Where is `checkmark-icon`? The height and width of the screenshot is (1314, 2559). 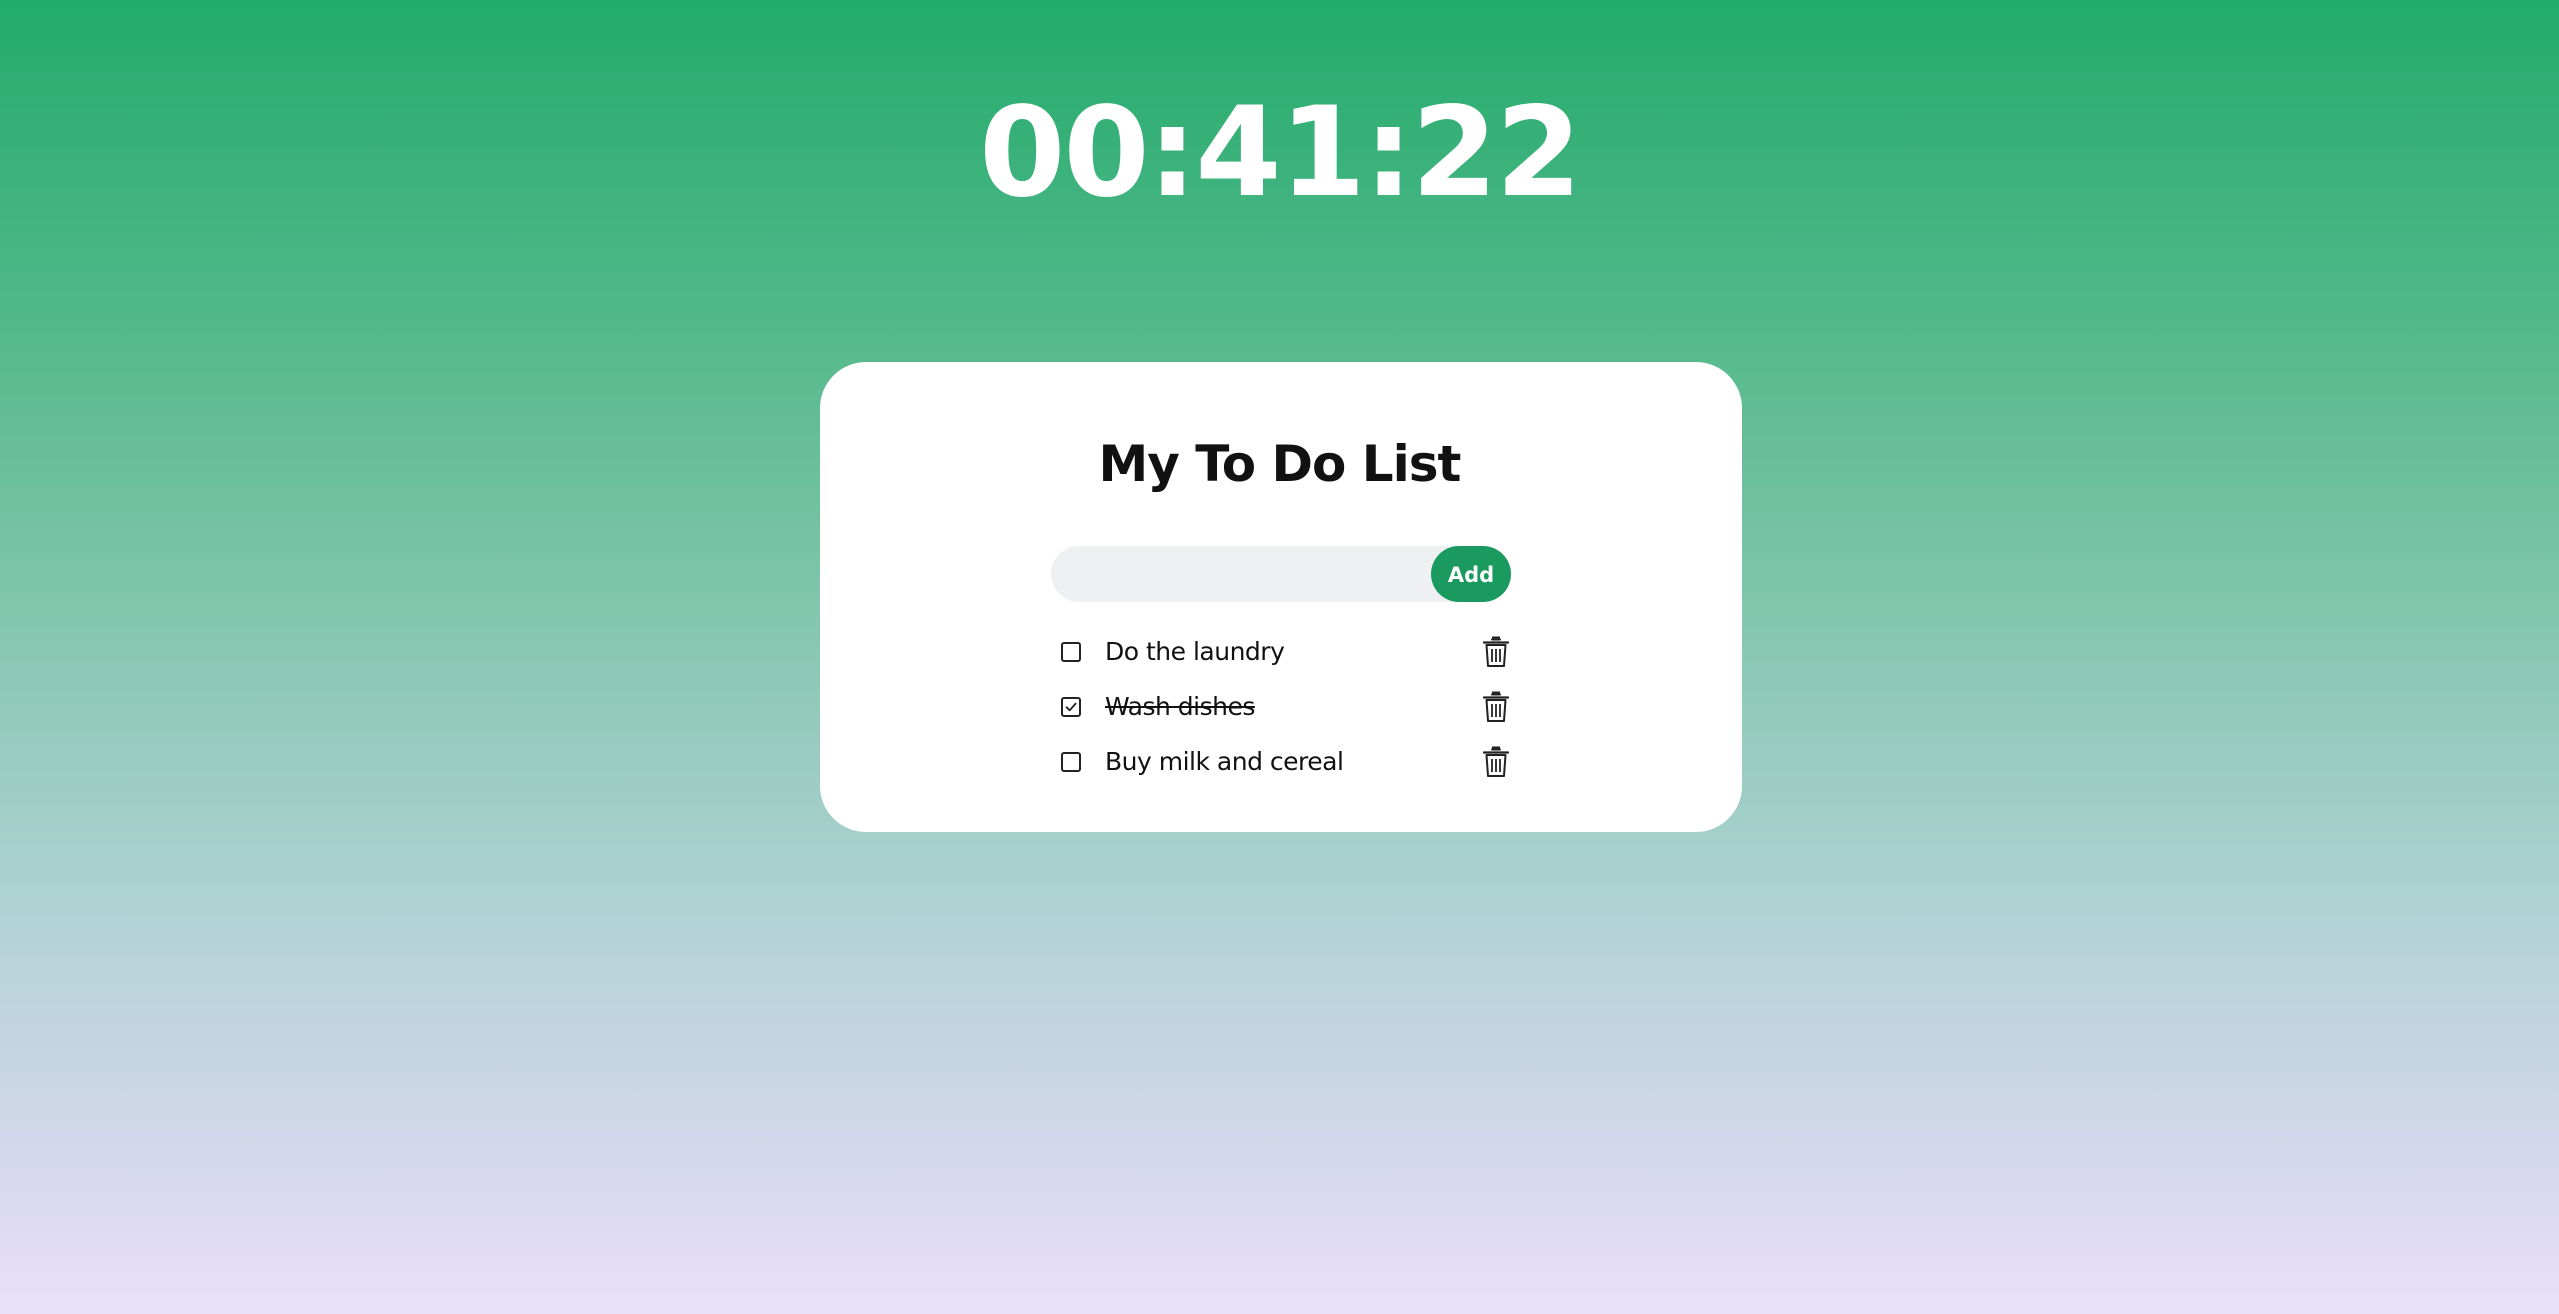
checkmark-icon is located at coordinates (1071, 707).